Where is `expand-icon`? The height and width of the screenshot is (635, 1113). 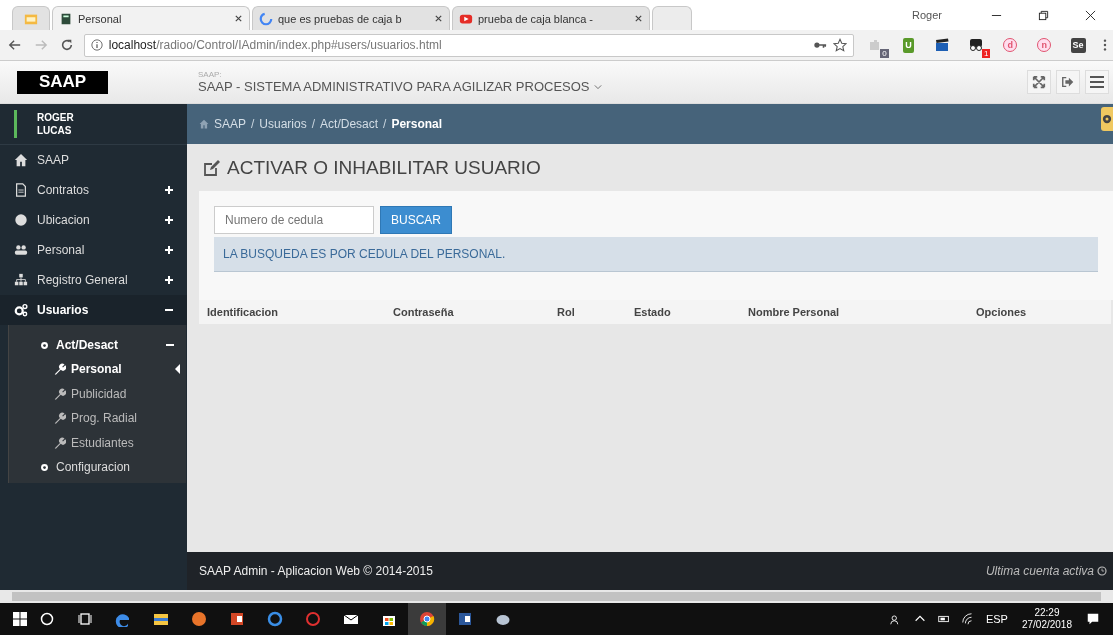
expand-icon is located at coordinates (1039, 82).